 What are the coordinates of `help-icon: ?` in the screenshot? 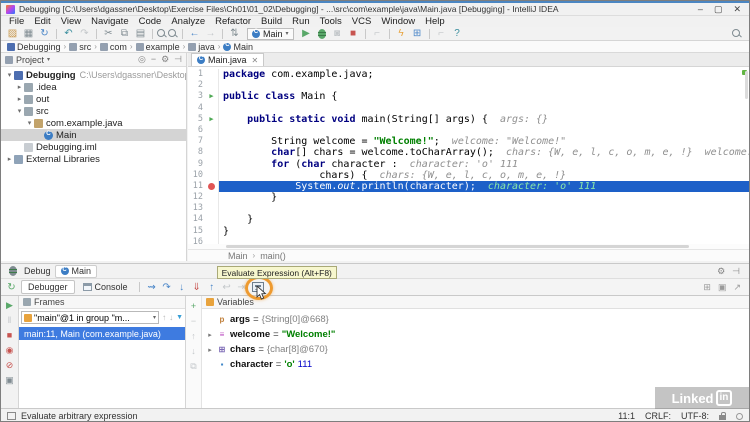 It's located at (457, 33).